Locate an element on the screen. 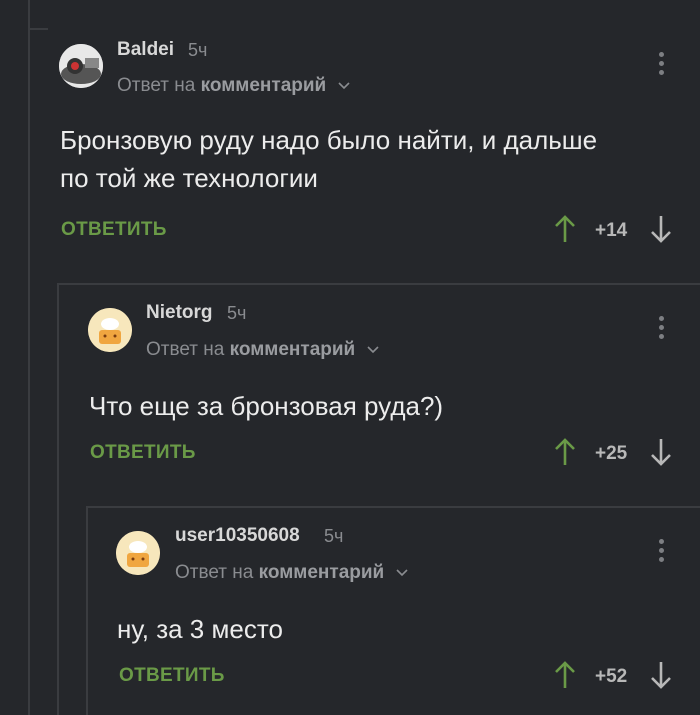  comment-text-line: по той же технологии is located at coordinates (189, 178).